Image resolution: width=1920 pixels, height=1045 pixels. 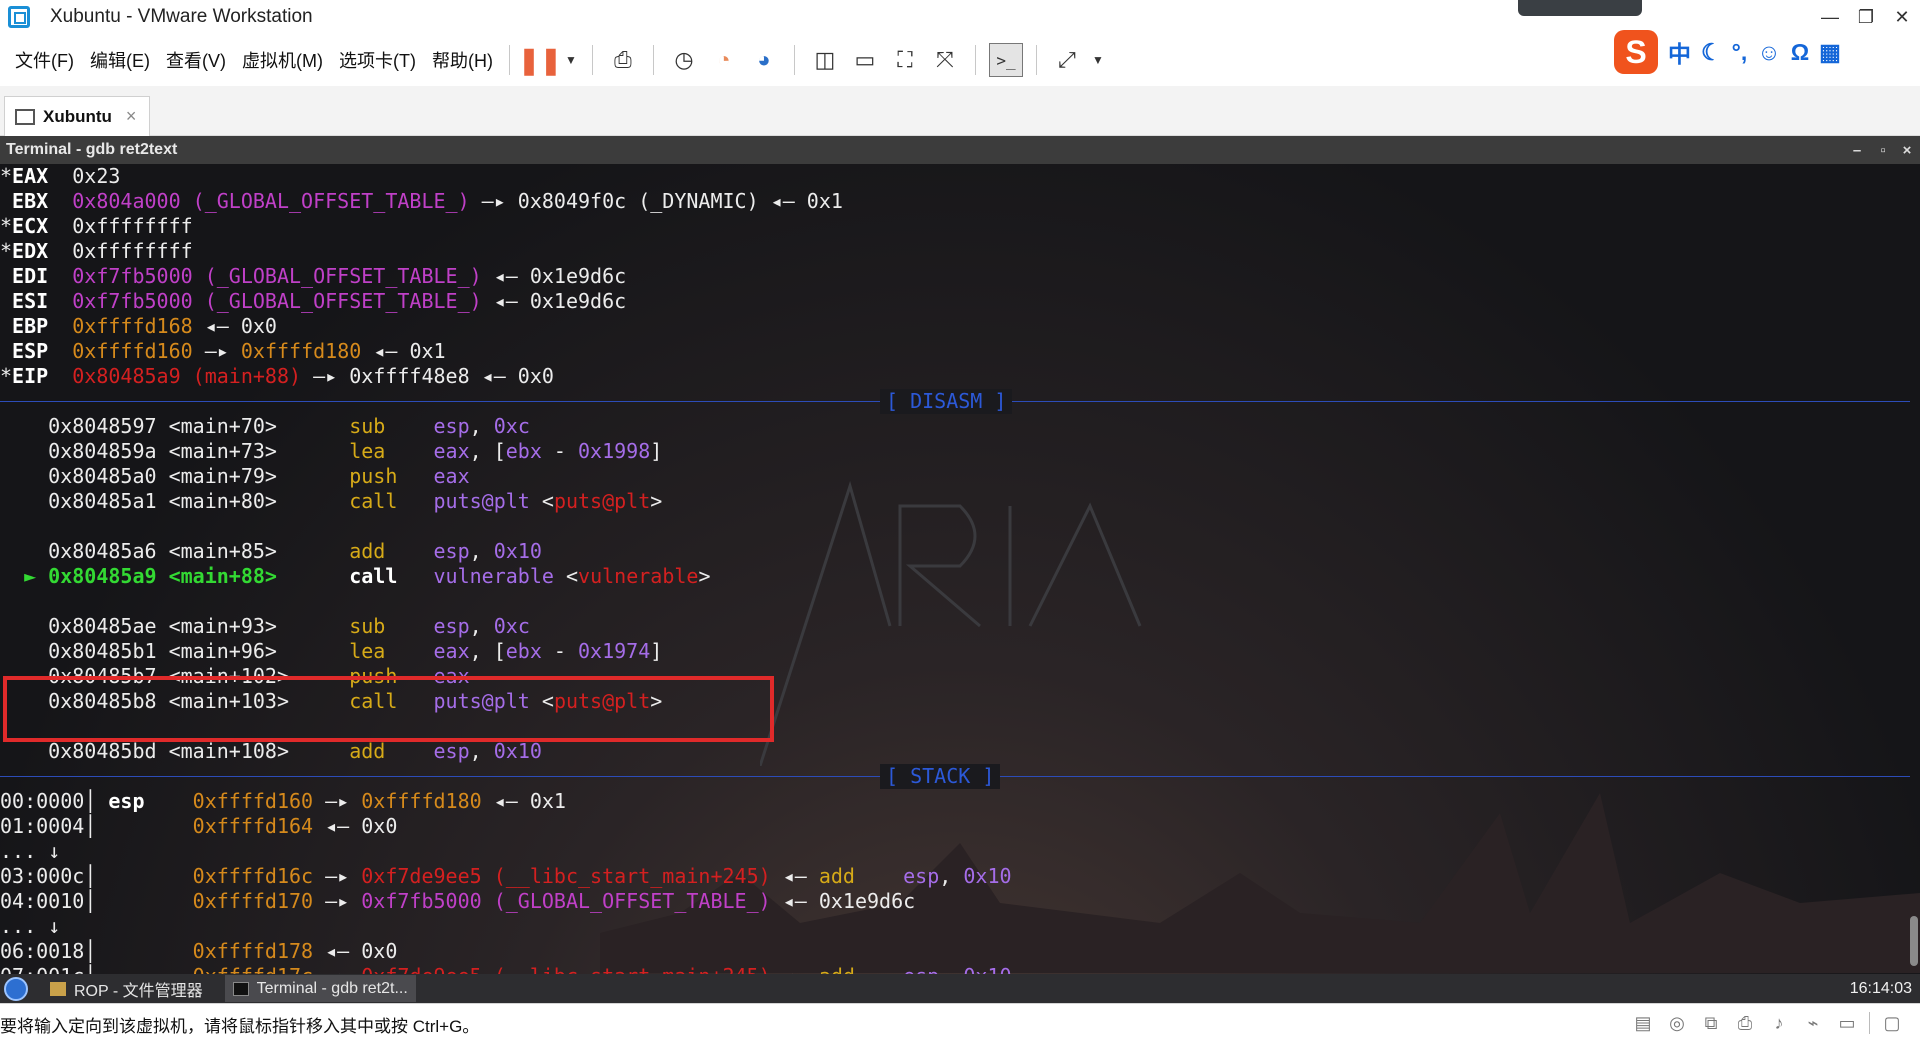 I want to click on panel-clock: 16:14:03, so click(x=1881, y=989).